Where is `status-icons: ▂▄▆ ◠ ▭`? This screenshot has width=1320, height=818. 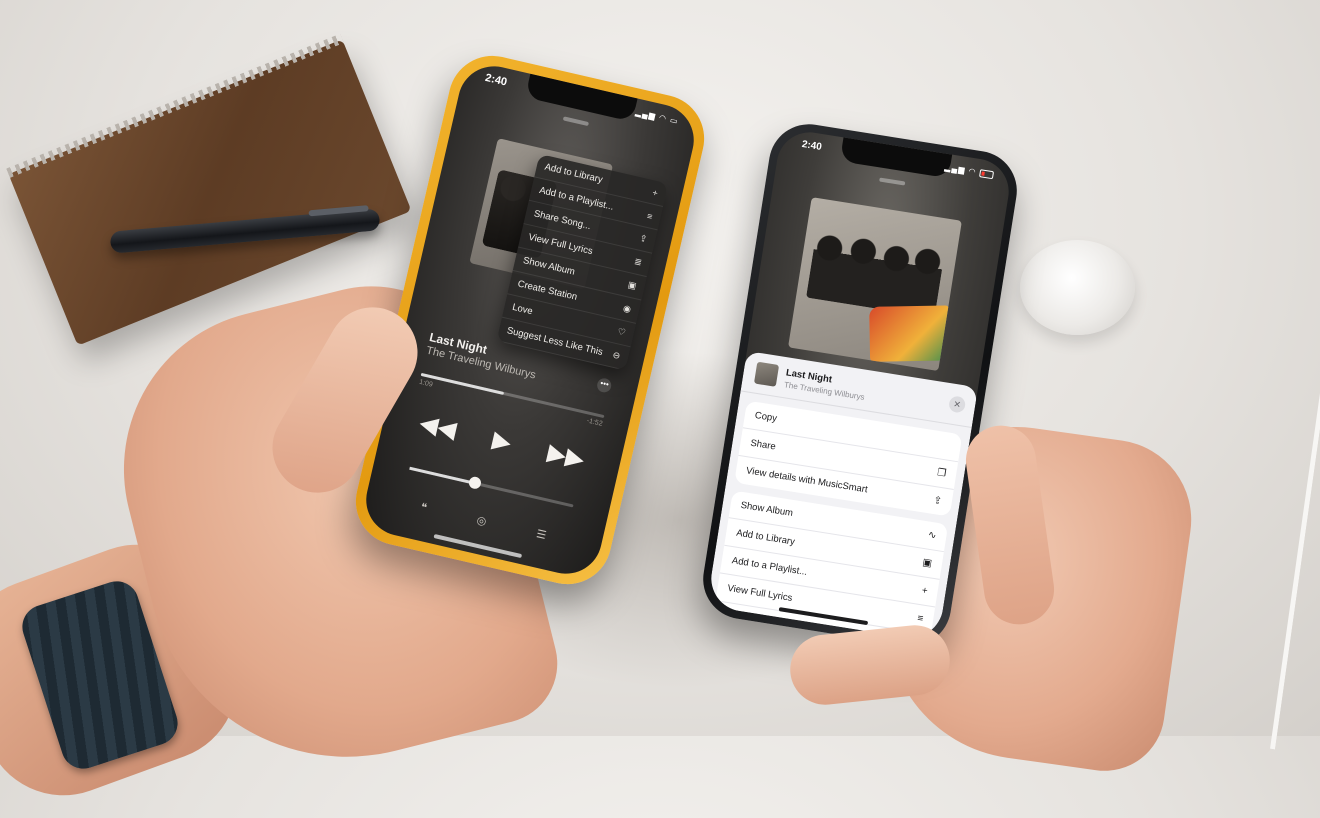
status-icons: ▂▄▆ ◠ ▭ is located at coordinates (657, 117).